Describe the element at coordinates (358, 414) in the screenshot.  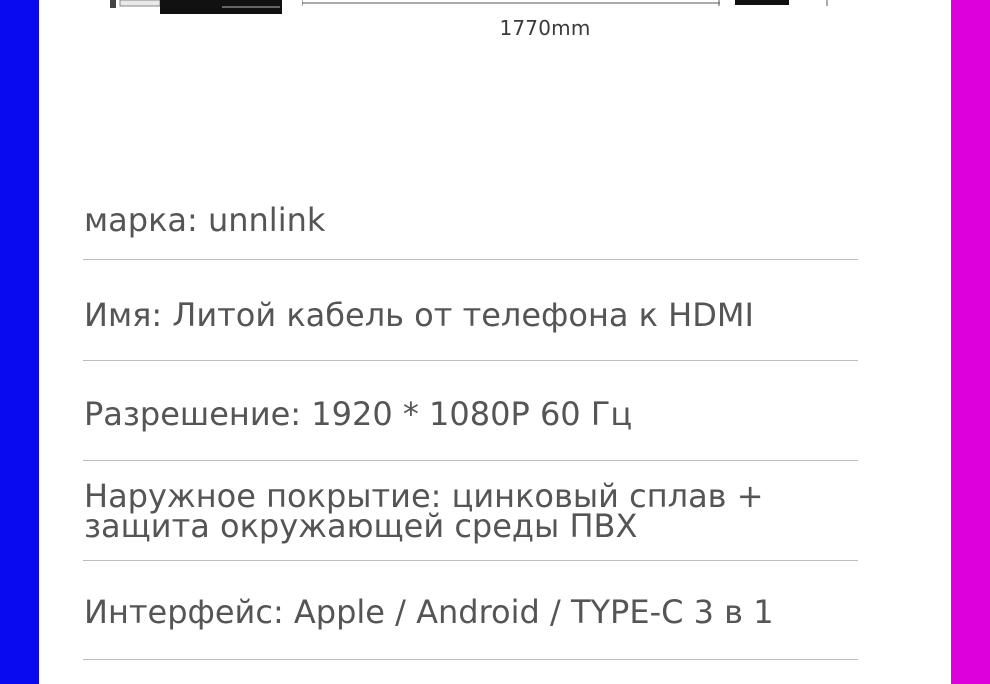
I see `spec-resolution: Разрешение: 1920 * 1080P 60 Гц` at that location.